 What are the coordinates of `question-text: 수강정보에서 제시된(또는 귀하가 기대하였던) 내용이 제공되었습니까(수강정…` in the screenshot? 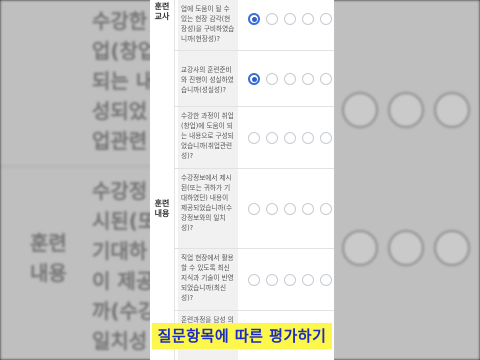 It's located at (208, 208).